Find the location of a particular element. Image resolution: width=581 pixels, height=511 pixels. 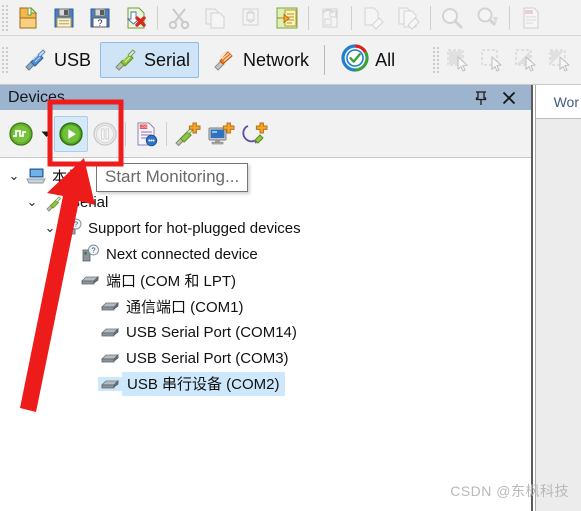

filter-separator is located at coordinates (325, 60).